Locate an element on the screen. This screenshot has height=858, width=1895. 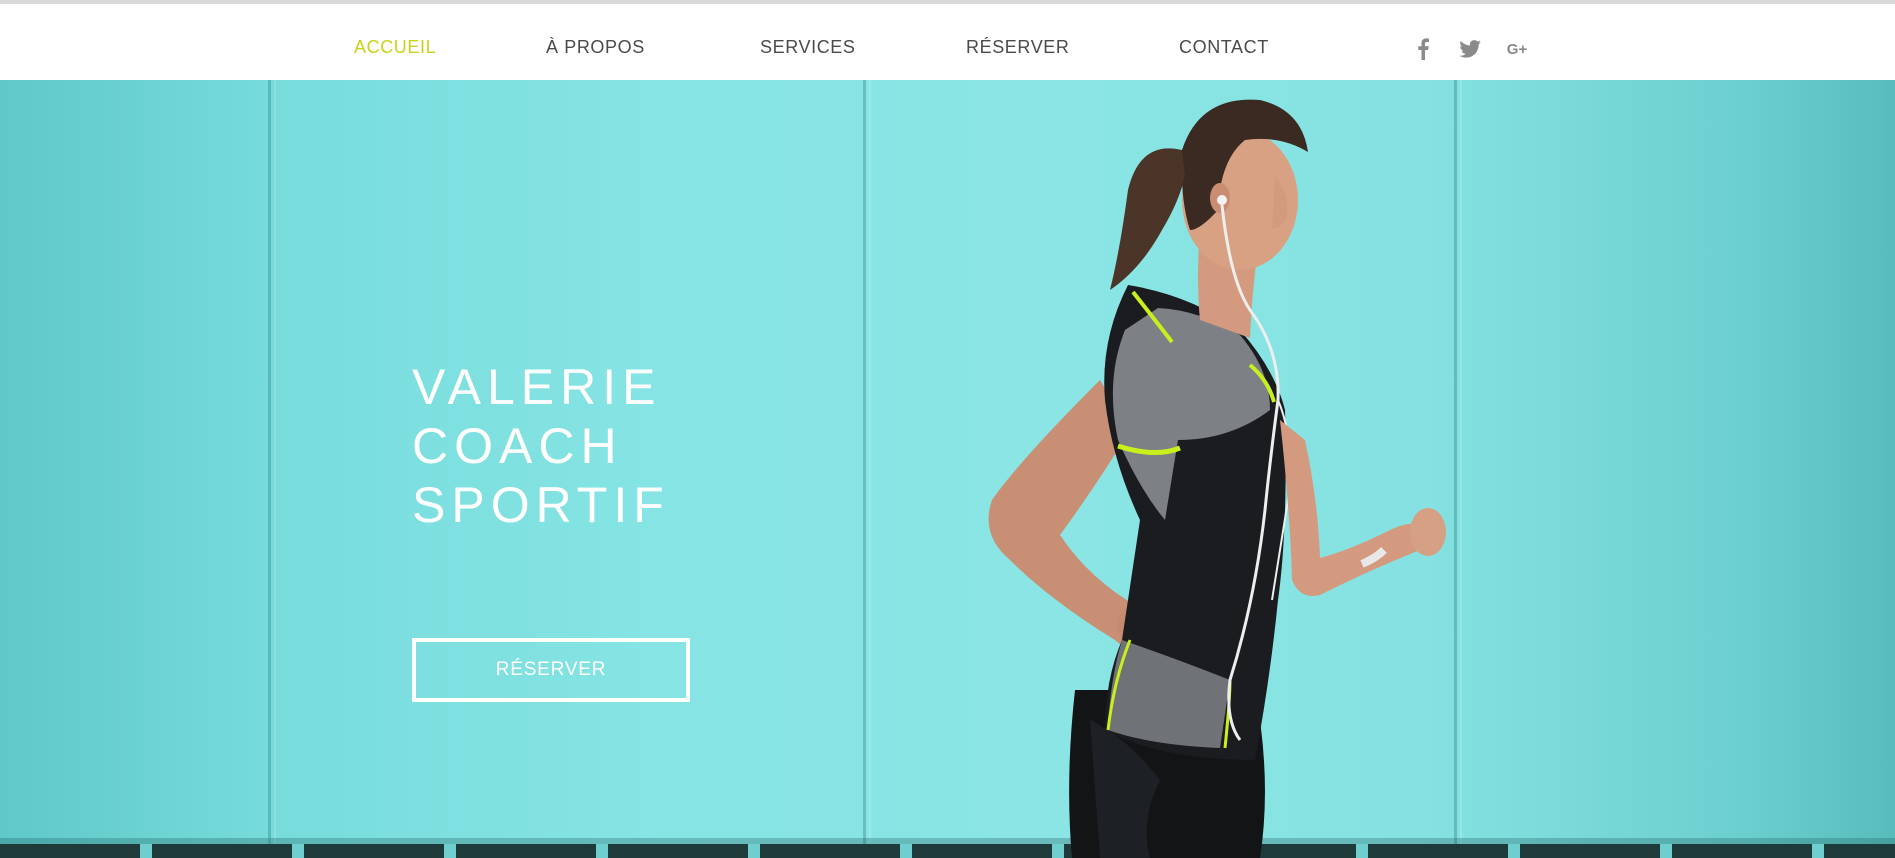
google-plus-icon: G+ is located at coordinates (1517, 49).